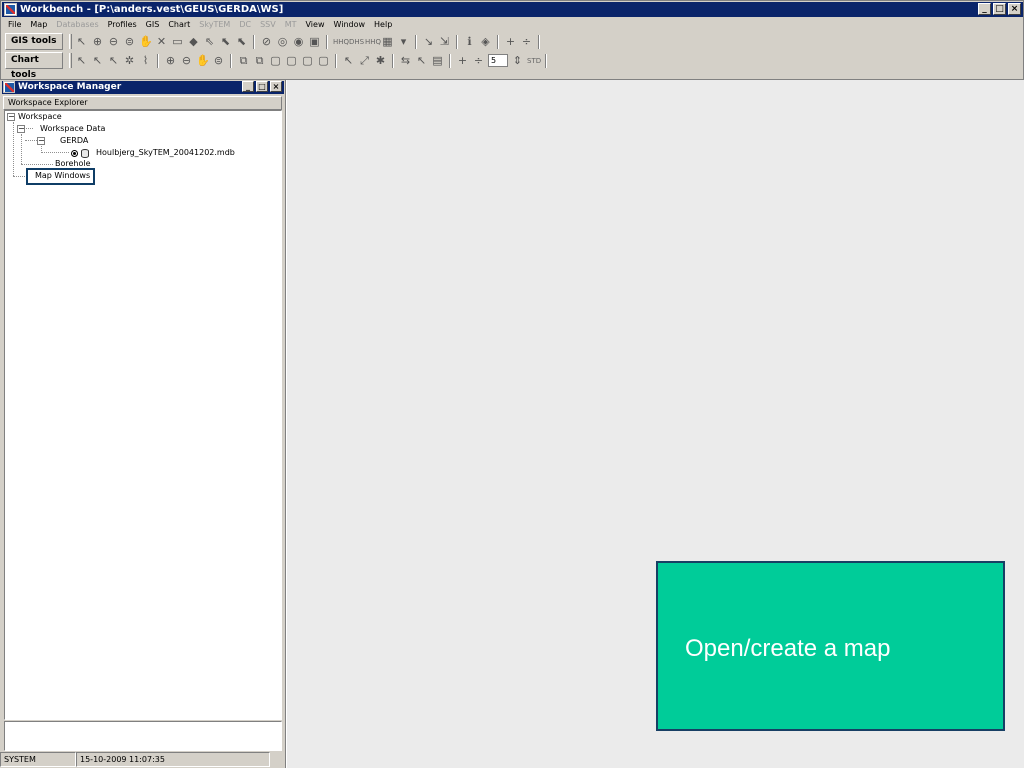 This screenshot has width=1024, height=768. Describe the element at coordinates (387, 42) in the screenshot. I see `grid-dropdown-icon: ▦` at that location.